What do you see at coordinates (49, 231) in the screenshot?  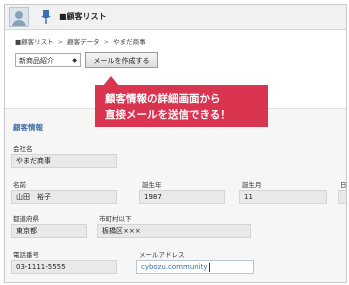 I see `prefecture-field: 東京都` at bounding box center [49, 231].